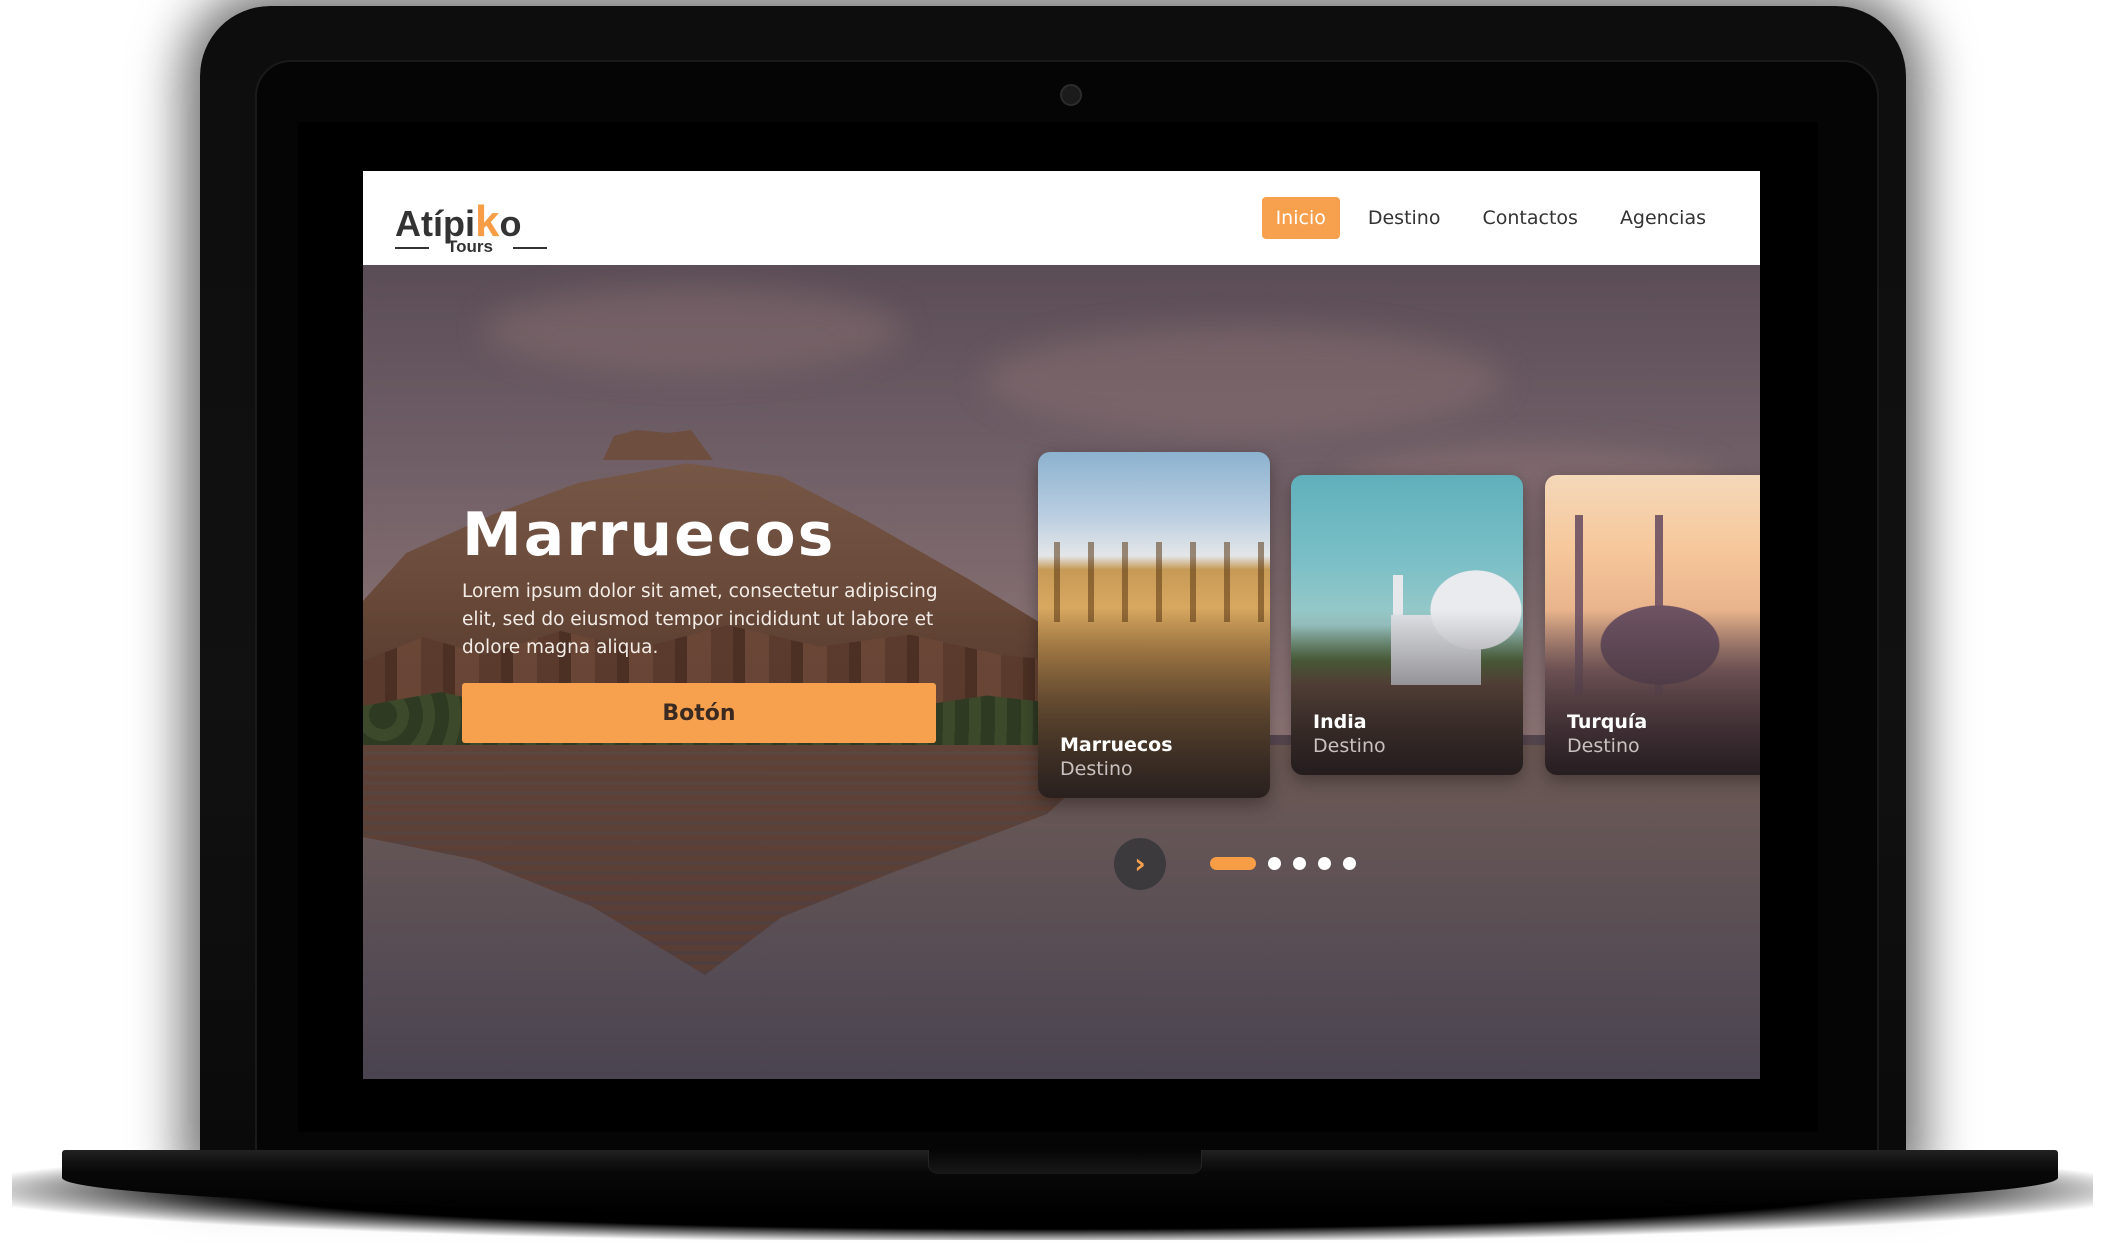 The image size is (2105, 1250). What do you see at coordinates (699, 713) in the screenshot?
I see `hero-cta-button: Botón` at bounding box center [699, 713].